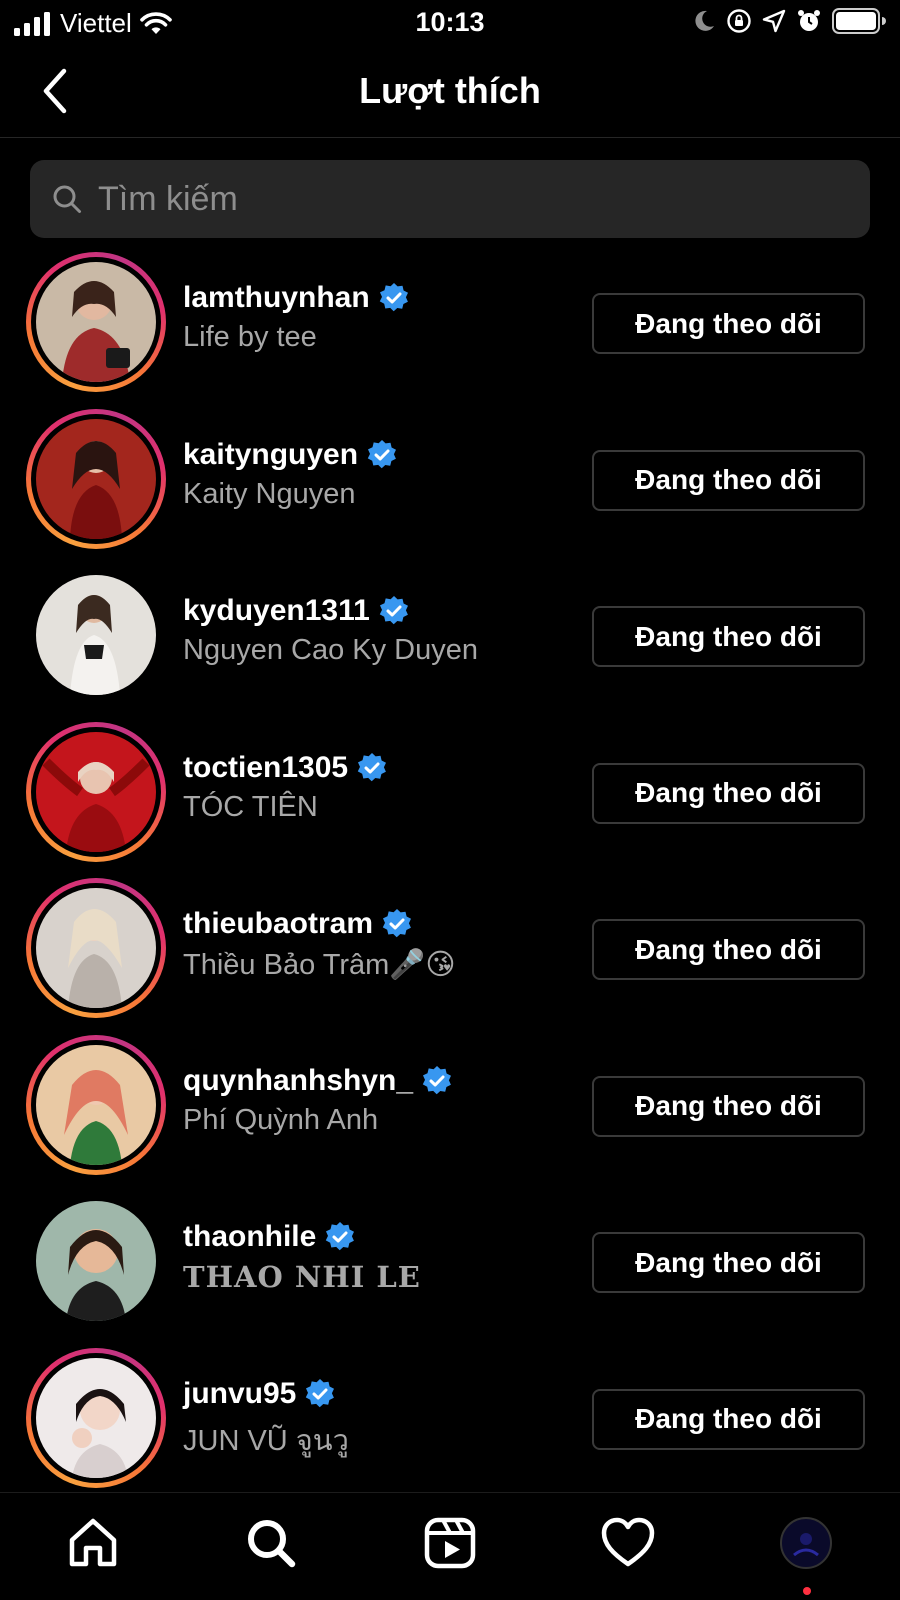 The width and height of the screenshot is (900, 1600). Describe the element at coordinates (450, 1262) in the screenshot. I see `list-item: thaonhile 𝐓𝐇𝐀𝐎 𝐍𝐇𝐈 𝐋𝐄 Đang theo dõi` at that location.